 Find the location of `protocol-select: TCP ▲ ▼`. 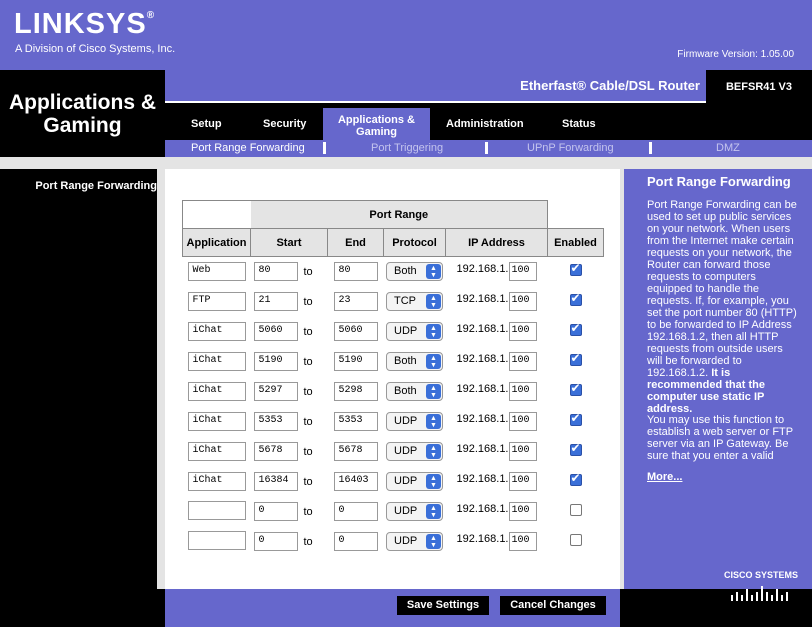

protocol-select: TCP ▲ ▼ is located at coordinates (414, 301).